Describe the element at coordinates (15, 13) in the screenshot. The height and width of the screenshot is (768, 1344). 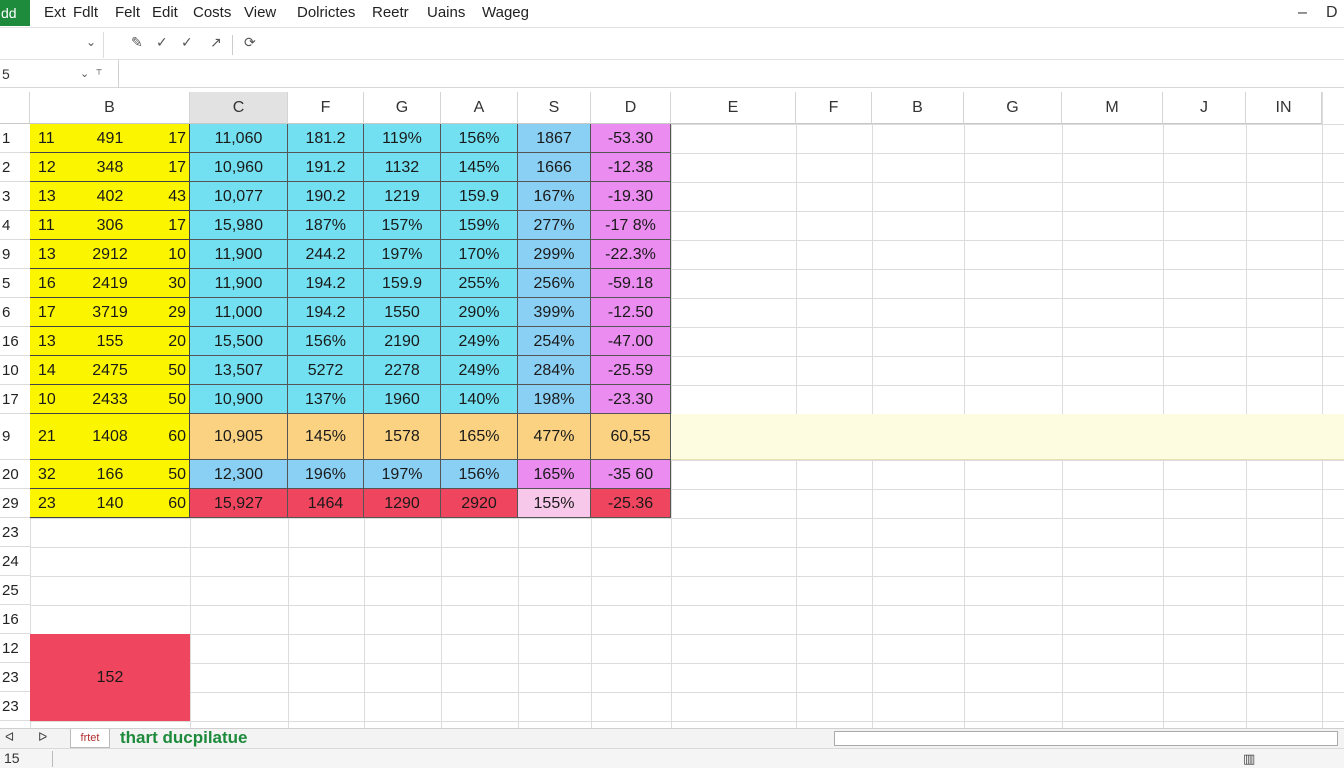
I see `app-badge: dd` at that location.